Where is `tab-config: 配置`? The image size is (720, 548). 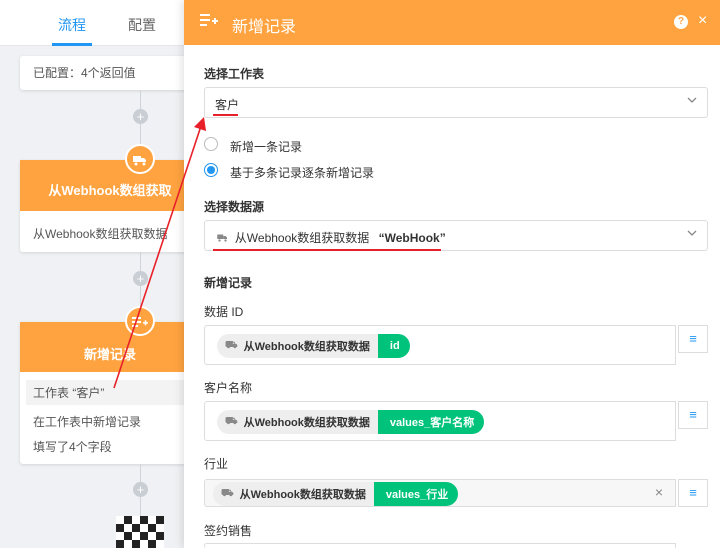 tab-config: 配置 is located at coordinates (142, 25).